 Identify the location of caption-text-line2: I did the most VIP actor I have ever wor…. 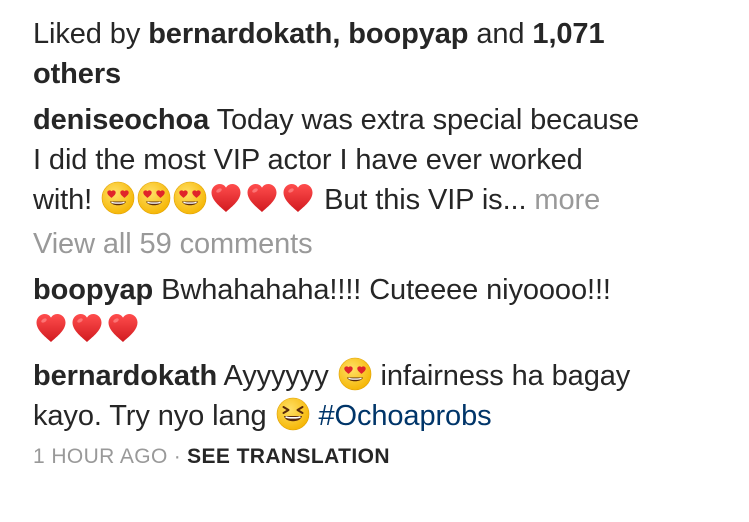
(308, 160).